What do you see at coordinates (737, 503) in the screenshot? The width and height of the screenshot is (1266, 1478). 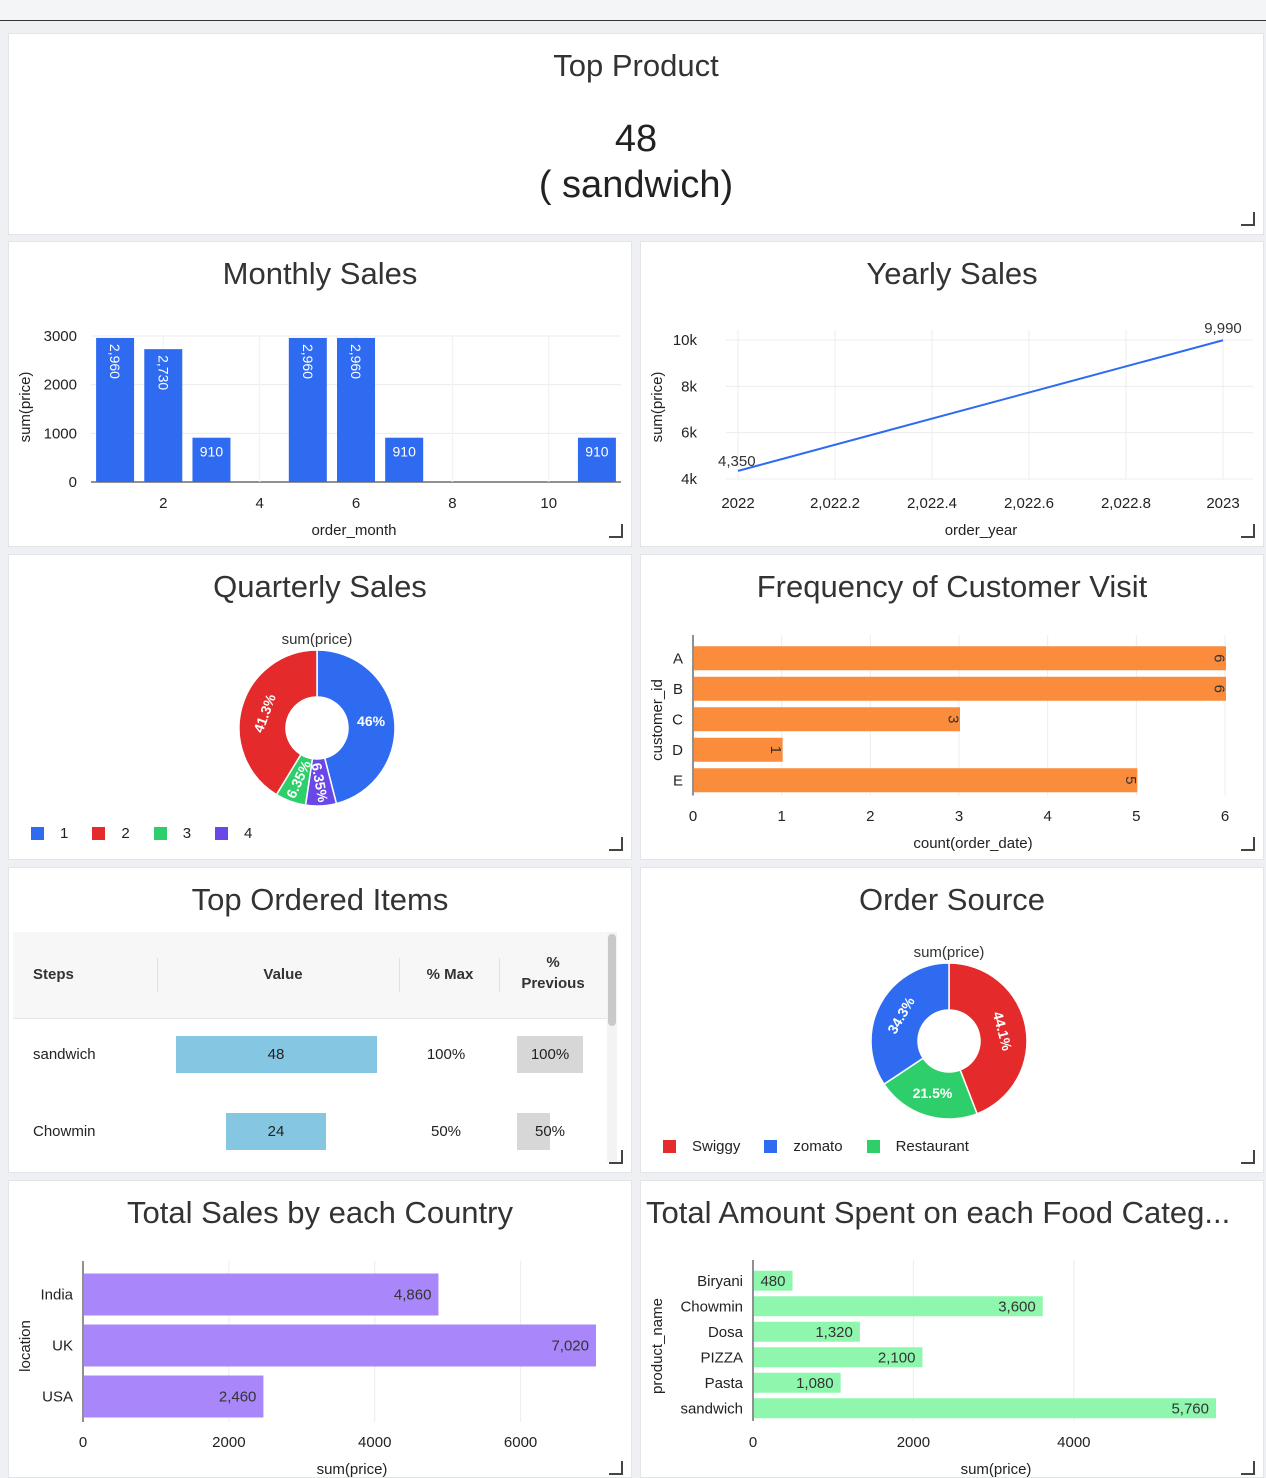 I see `x-tick-label: 2022` at bounding box center [737, 503].